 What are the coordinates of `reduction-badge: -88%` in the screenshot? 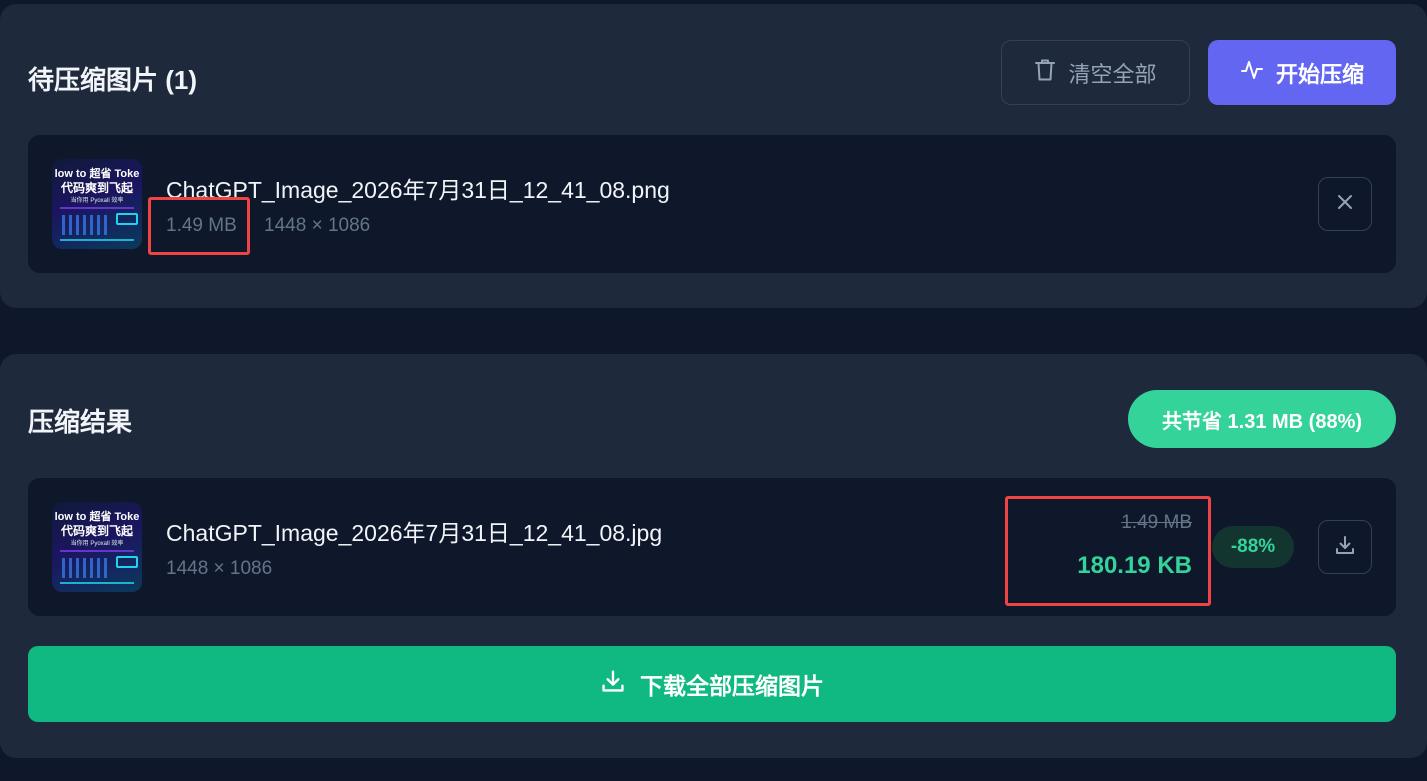 It's located at (1253, 547).